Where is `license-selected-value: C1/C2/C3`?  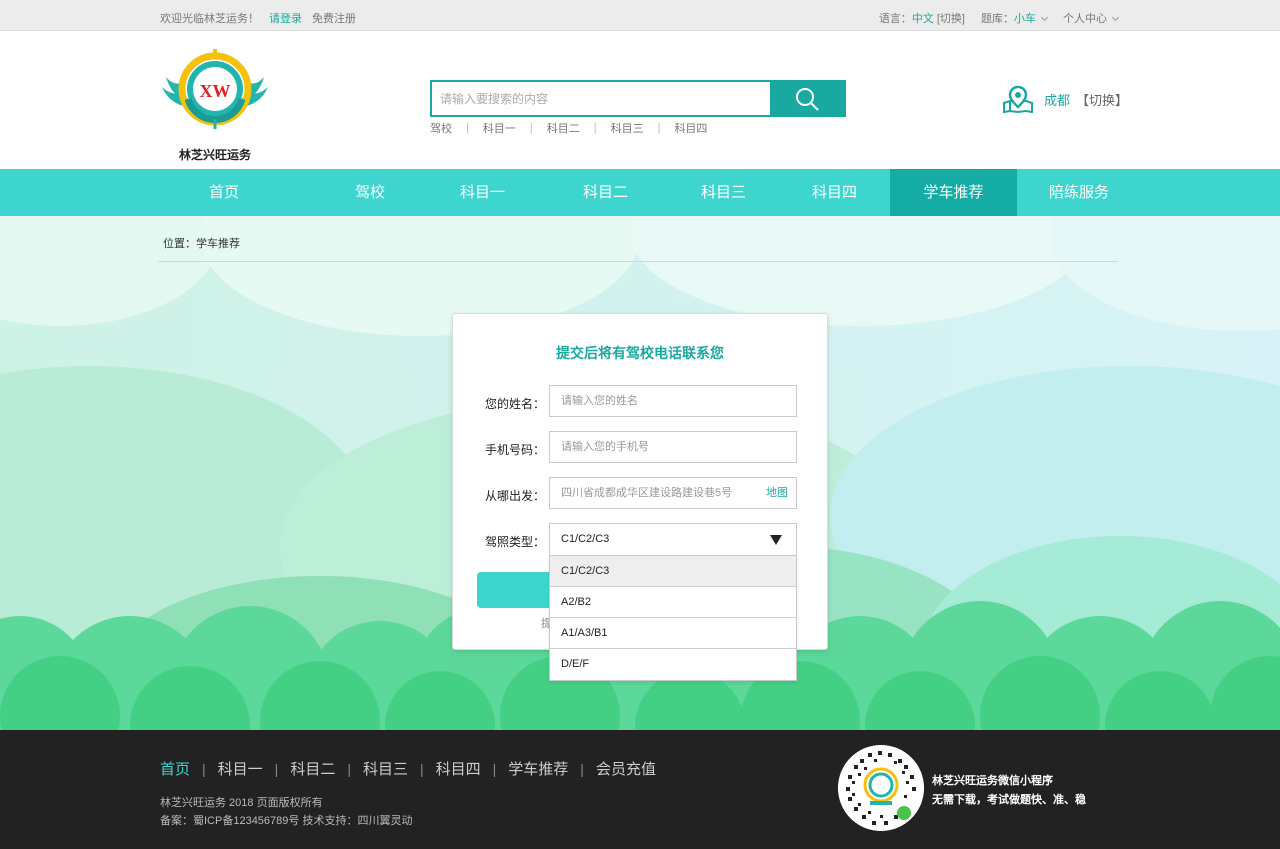 license-selected-value: C1/C2/C3 is located at coordinates (585, 539).